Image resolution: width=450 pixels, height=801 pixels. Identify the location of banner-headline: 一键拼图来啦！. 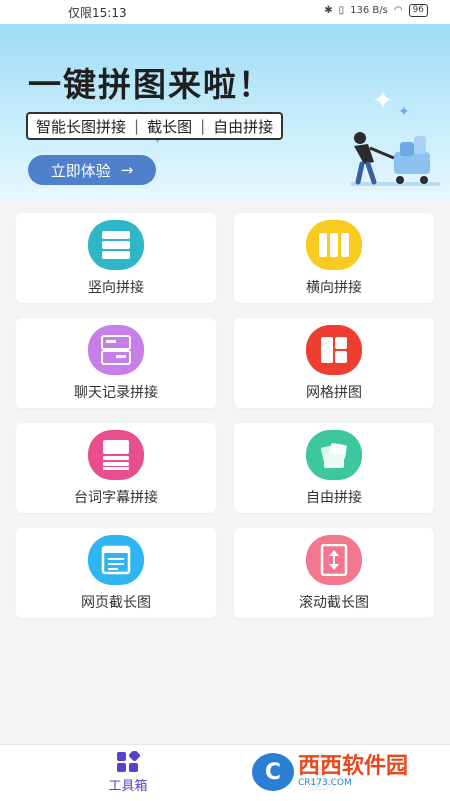
(150, 84).